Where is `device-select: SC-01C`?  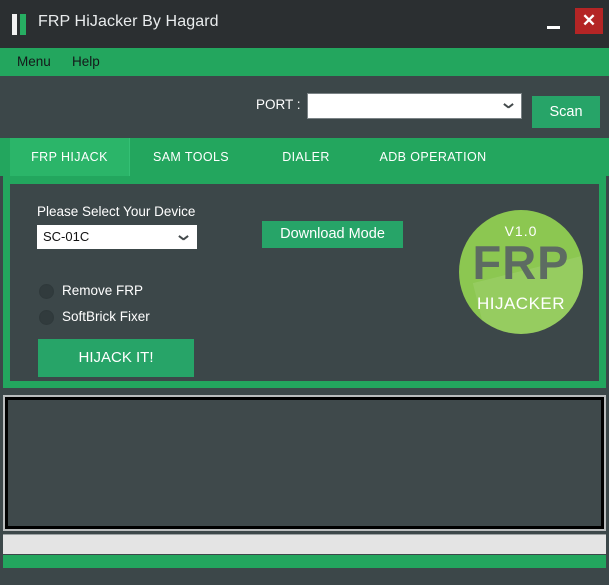
device-select: SC-01C is located at coordinates (117, 237).